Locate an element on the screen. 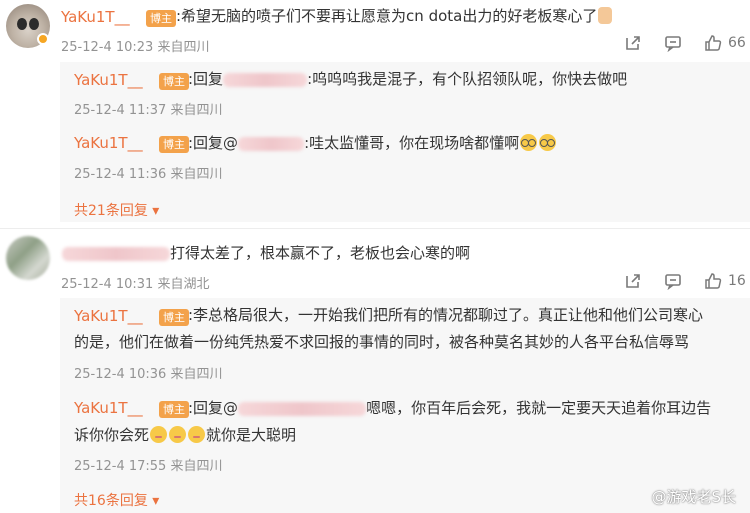  divider is located at coordinates (375, 228).